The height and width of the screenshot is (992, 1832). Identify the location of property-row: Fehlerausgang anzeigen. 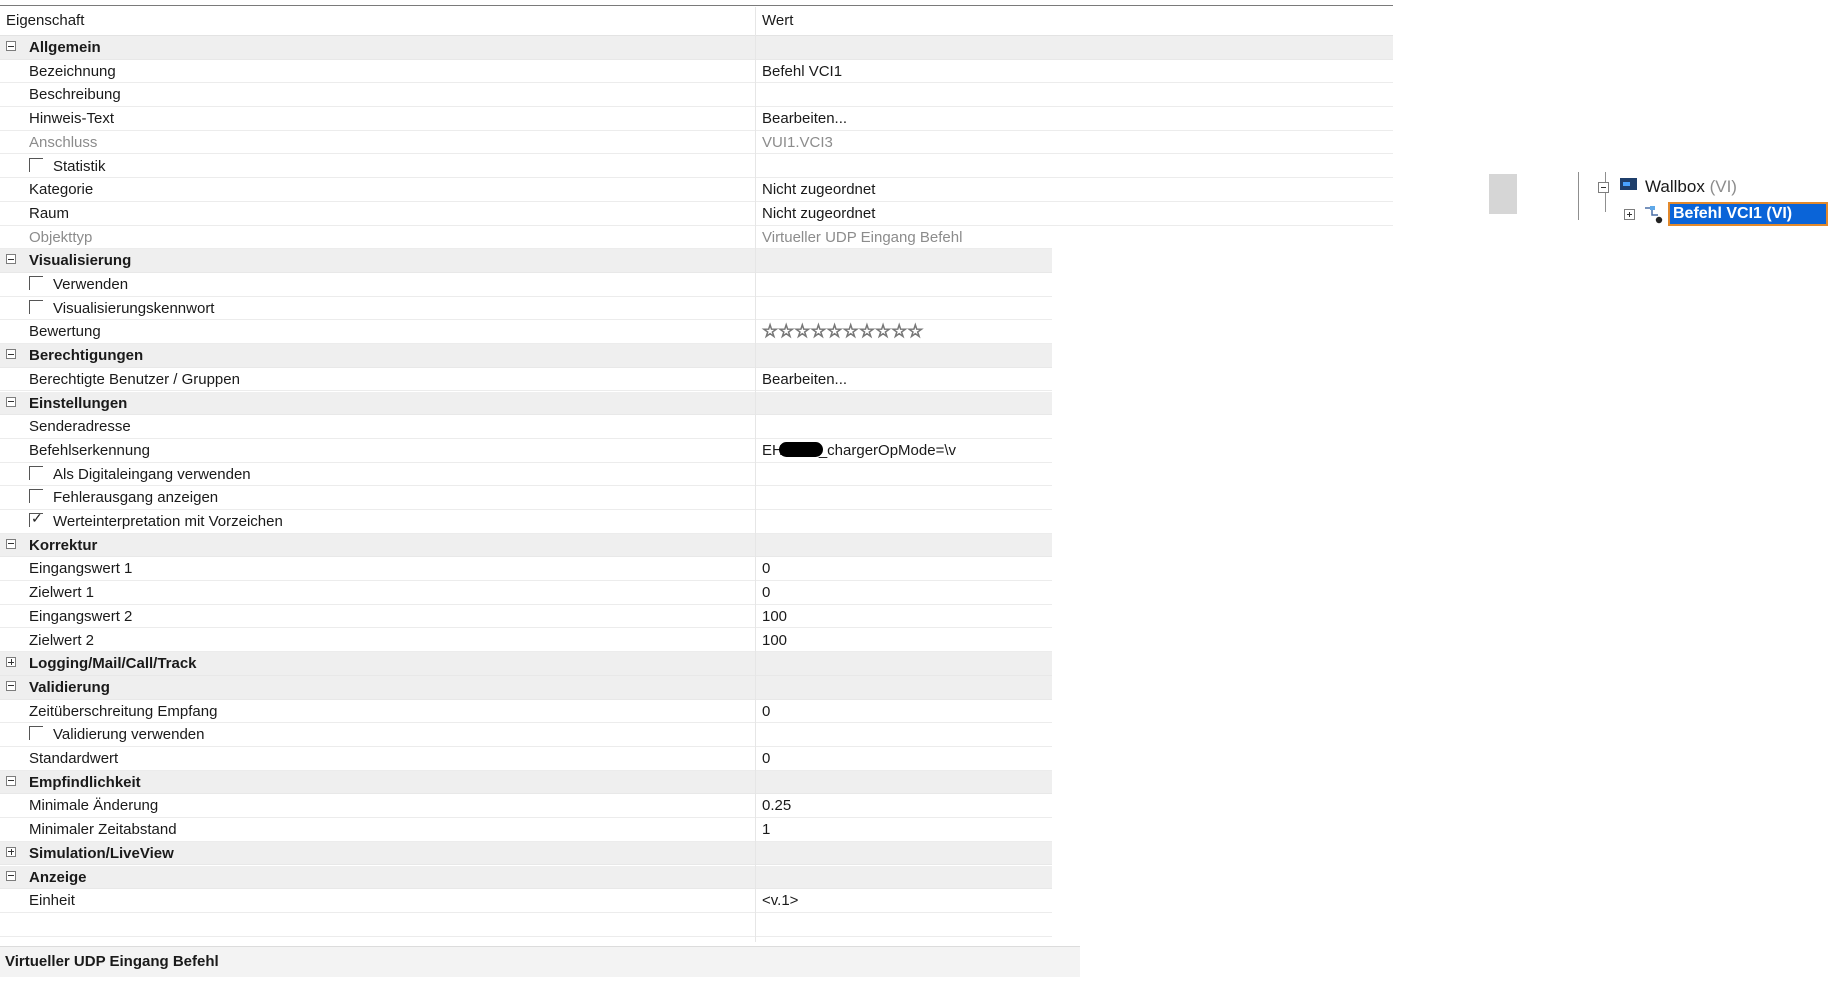
(526, 498).